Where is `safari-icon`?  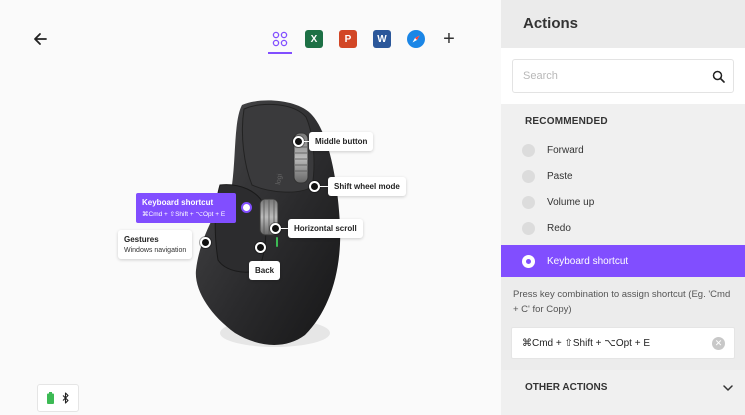
safari-icon is located at coordinates (416, 39).